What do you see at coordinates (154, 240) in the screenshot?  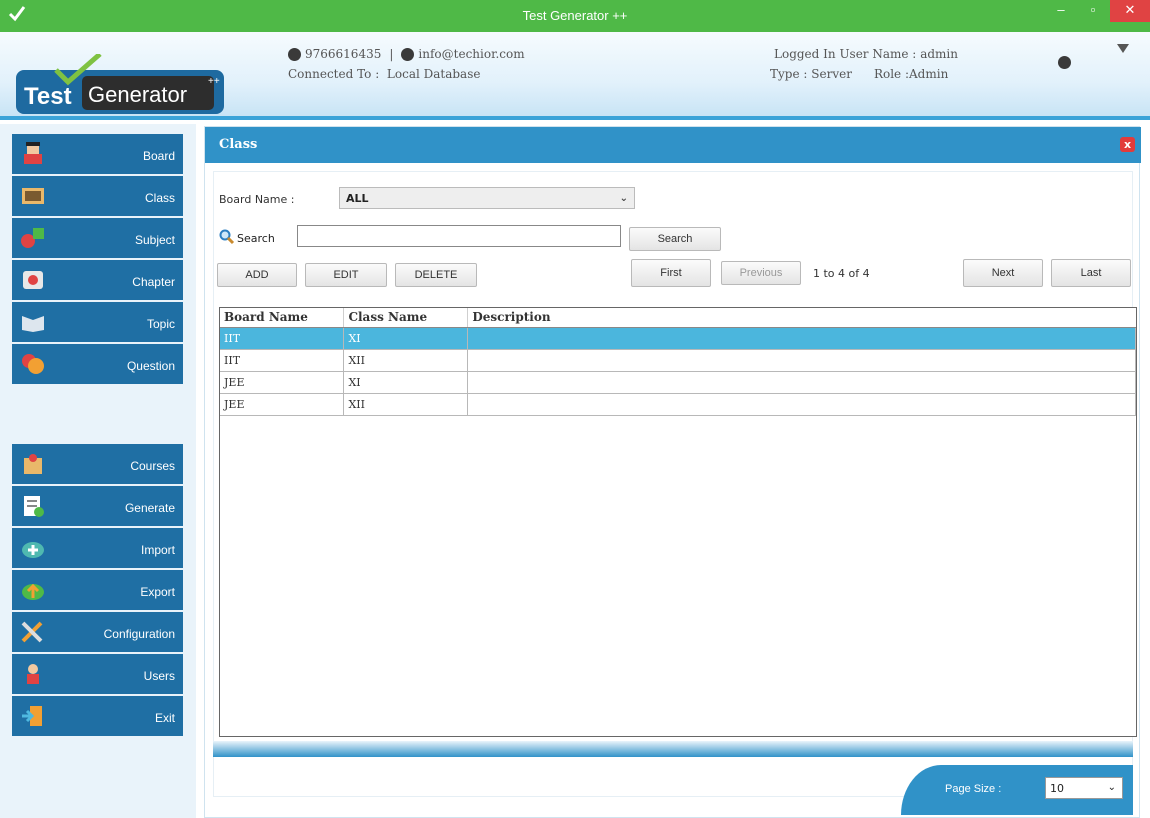 I see `sidebar-item-label: Subject` at bounding box center [154, 240].